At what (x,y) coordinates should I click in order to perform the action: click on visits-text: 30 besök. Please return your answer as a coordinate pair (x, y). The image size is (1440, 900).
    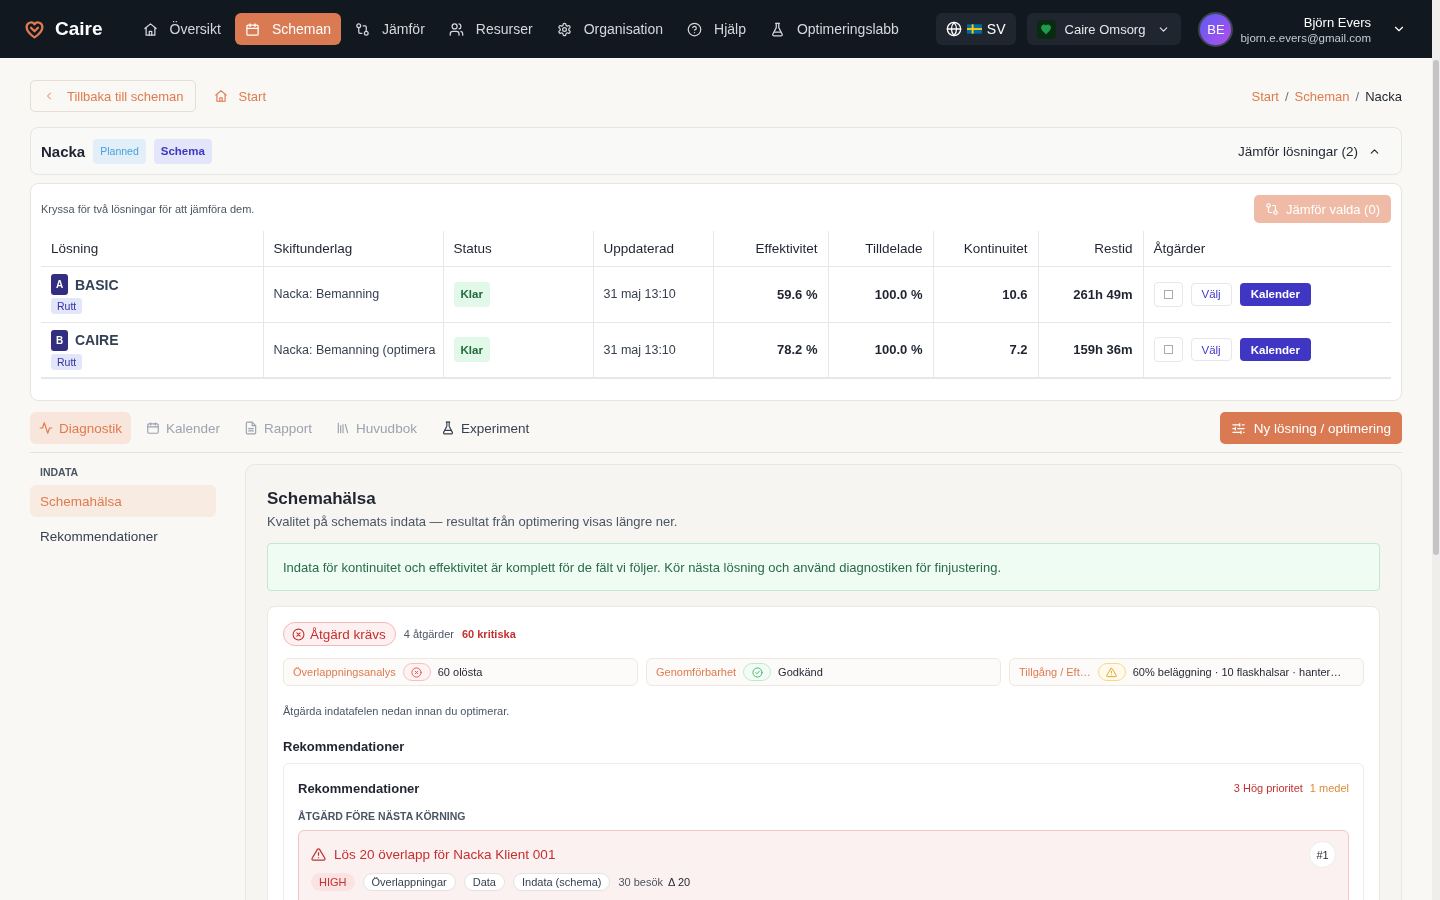
    Looking at the image, I should click on (641, 882).